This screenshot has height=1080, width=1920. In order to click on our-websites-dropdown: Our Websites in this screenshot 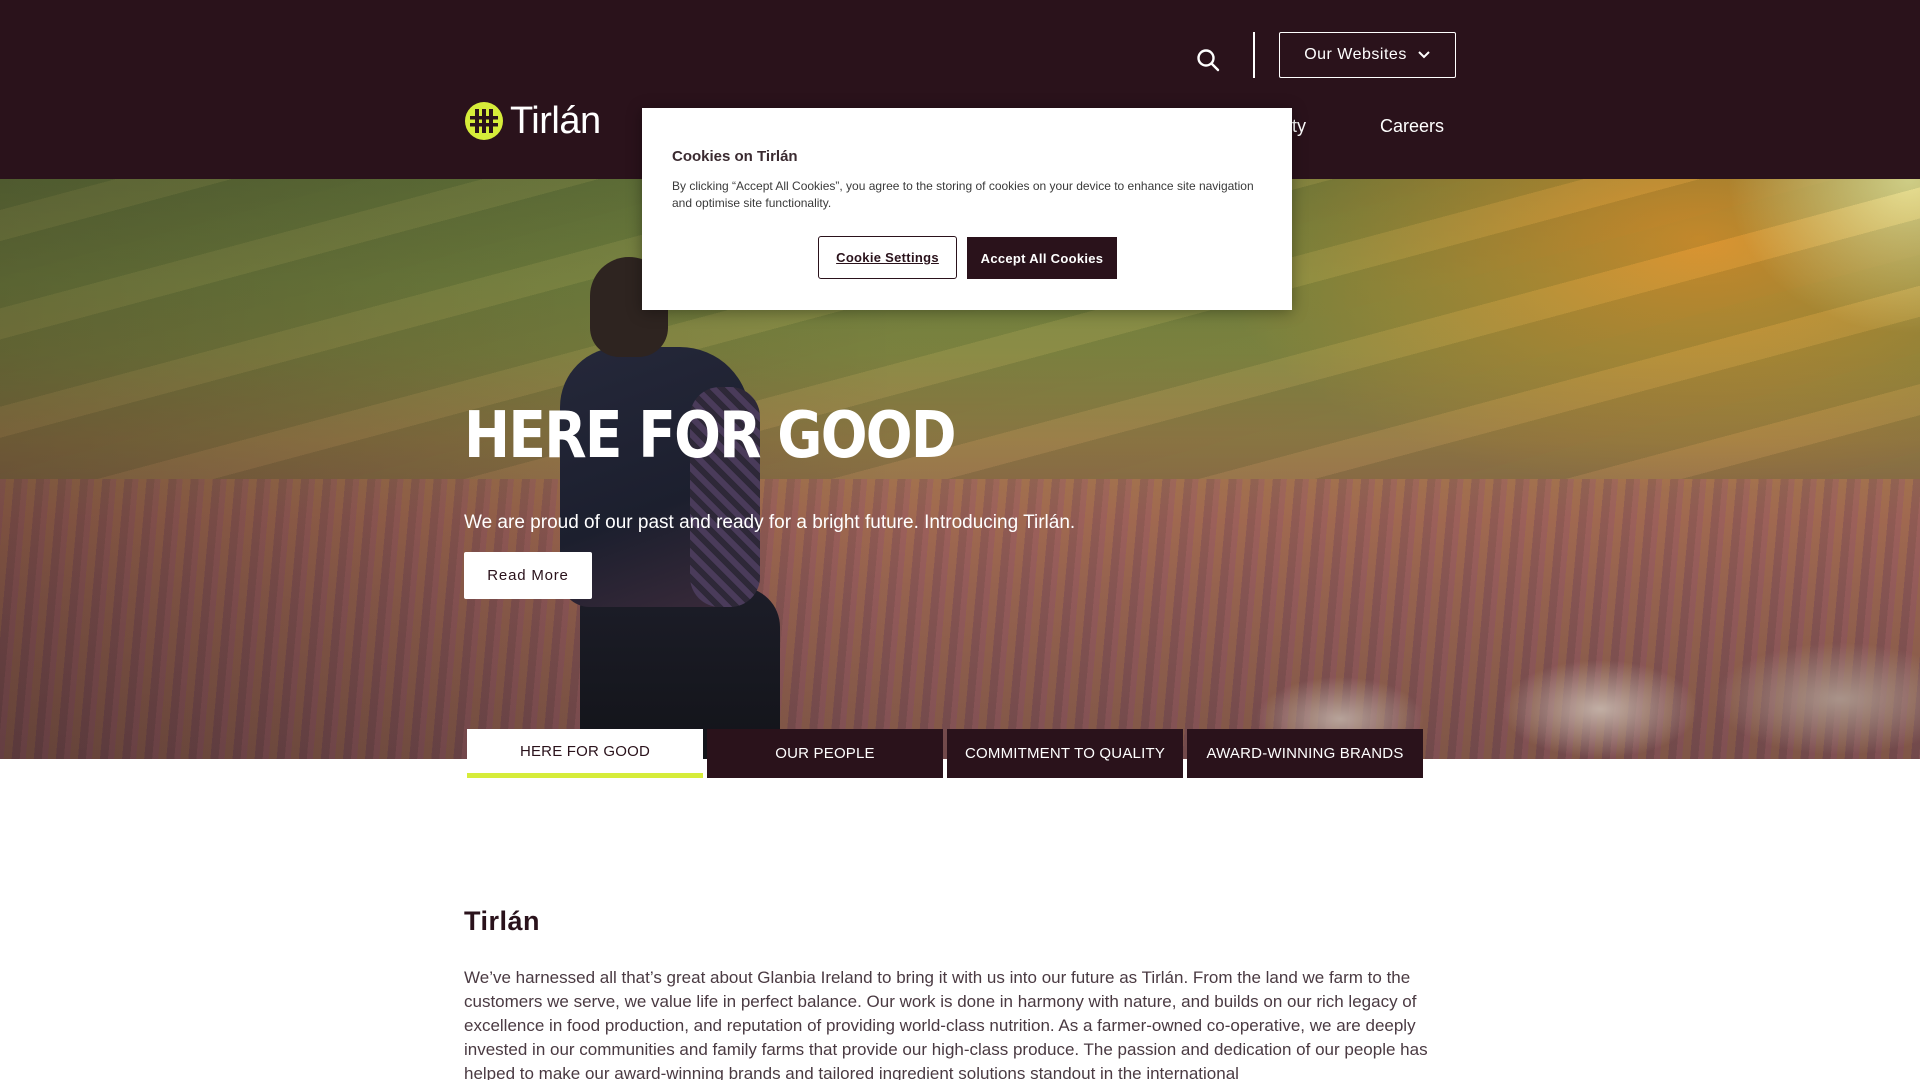, I will do `click(1367, 55)`.